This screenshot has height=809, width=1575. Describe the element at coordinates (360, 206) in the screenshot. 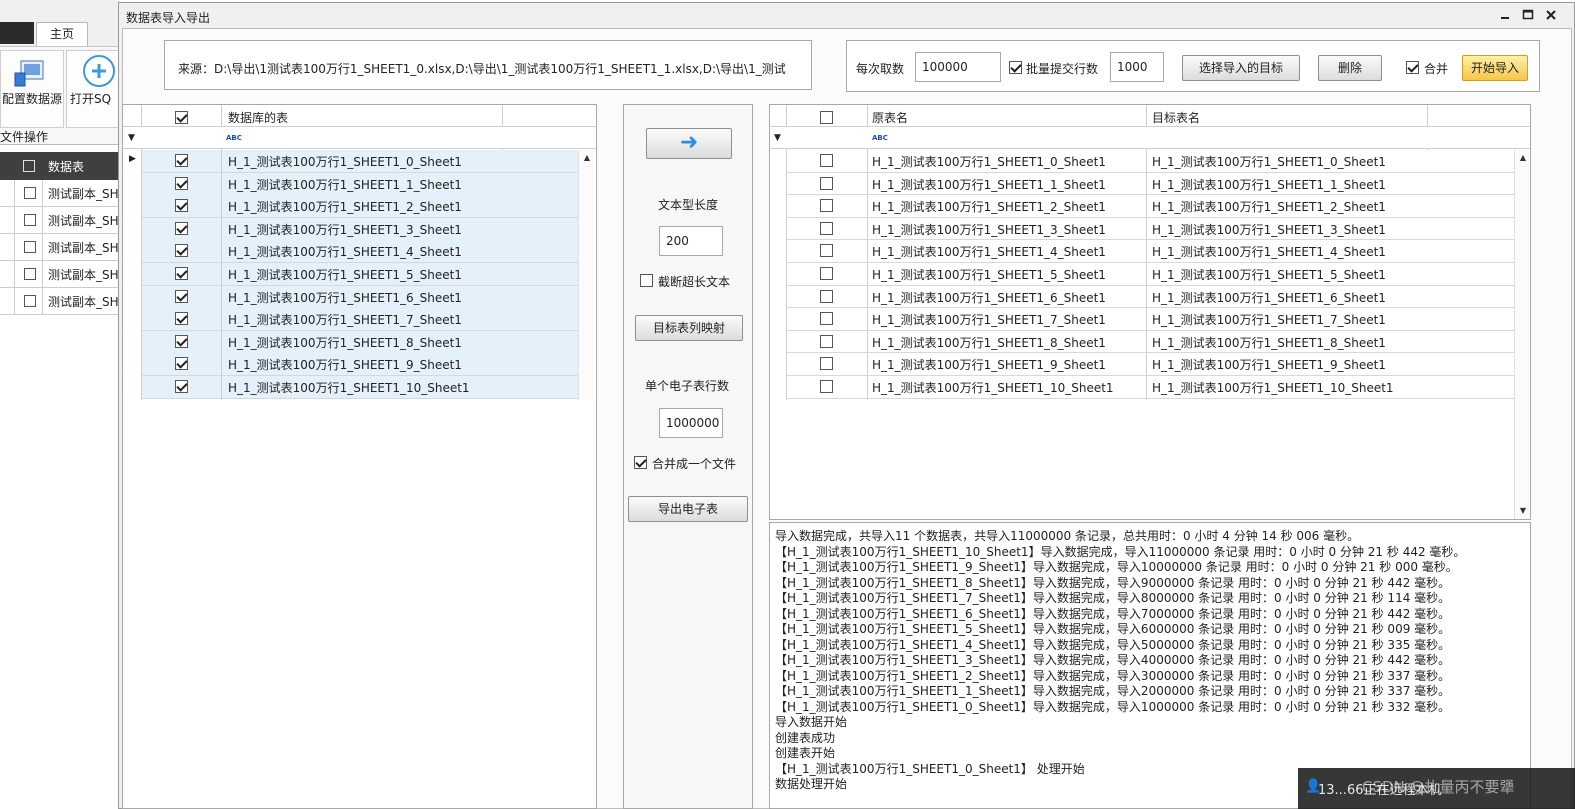

I see `table-row: H_1_测试表100万行1_SHEET1_2_Sheet1` at that location.